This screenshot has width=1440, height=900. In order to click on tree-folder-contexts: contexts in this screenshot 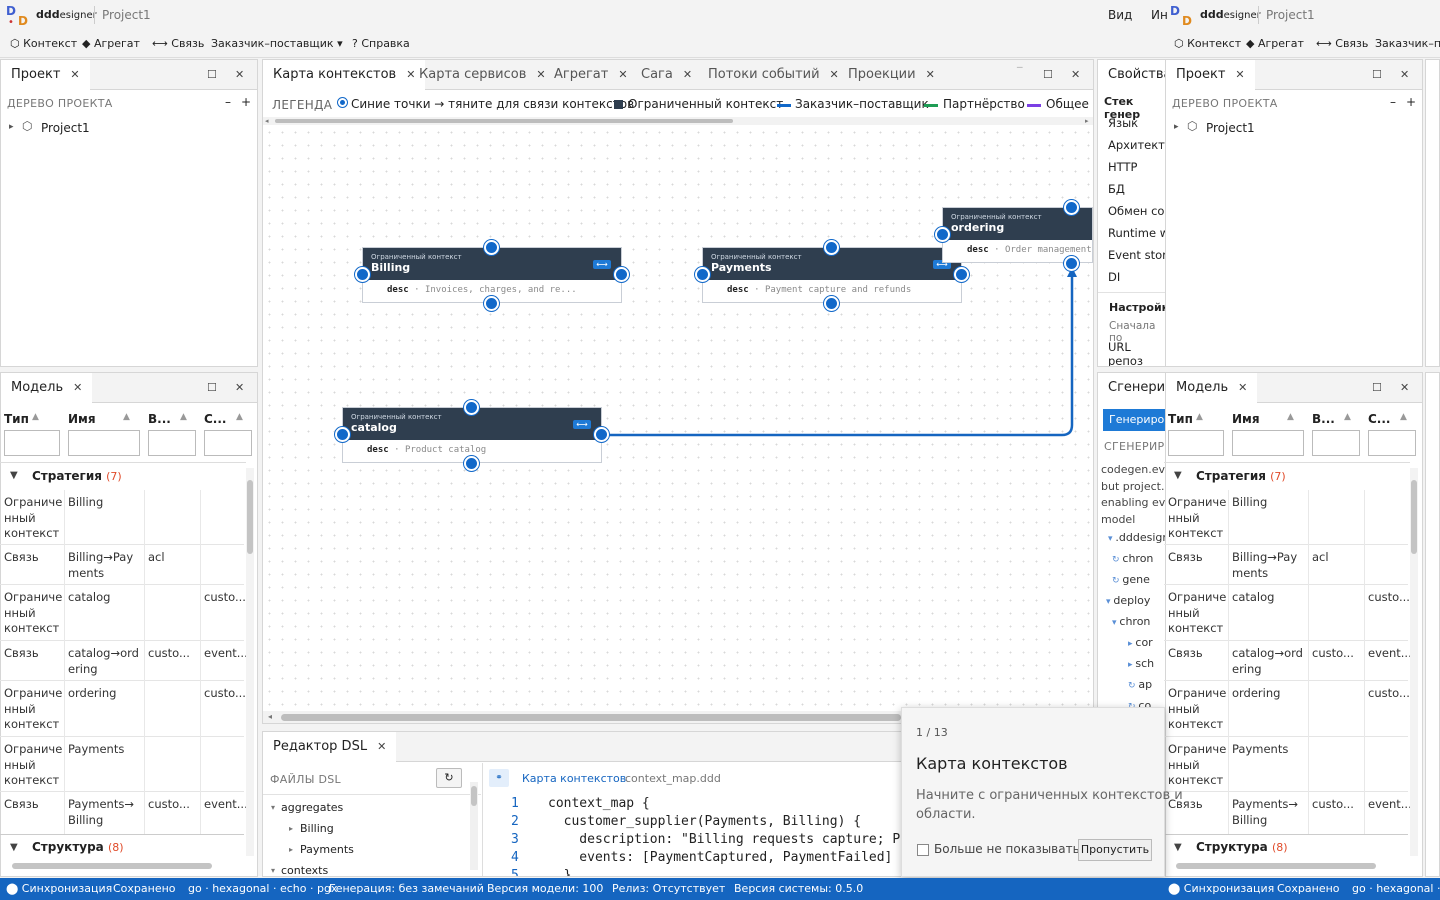, I will do `click(304, 870)`.